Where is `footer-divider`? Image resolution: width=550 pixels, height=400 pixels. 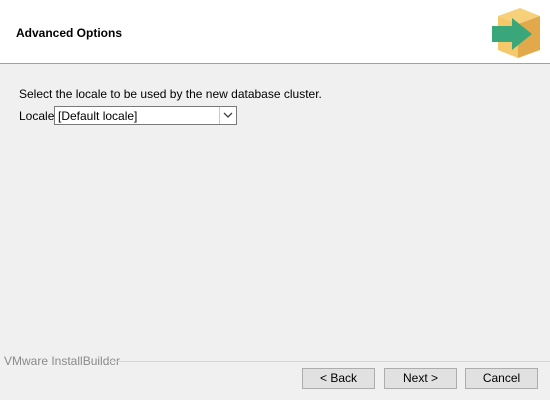
footer-divider is located at coordinates (329, 361).